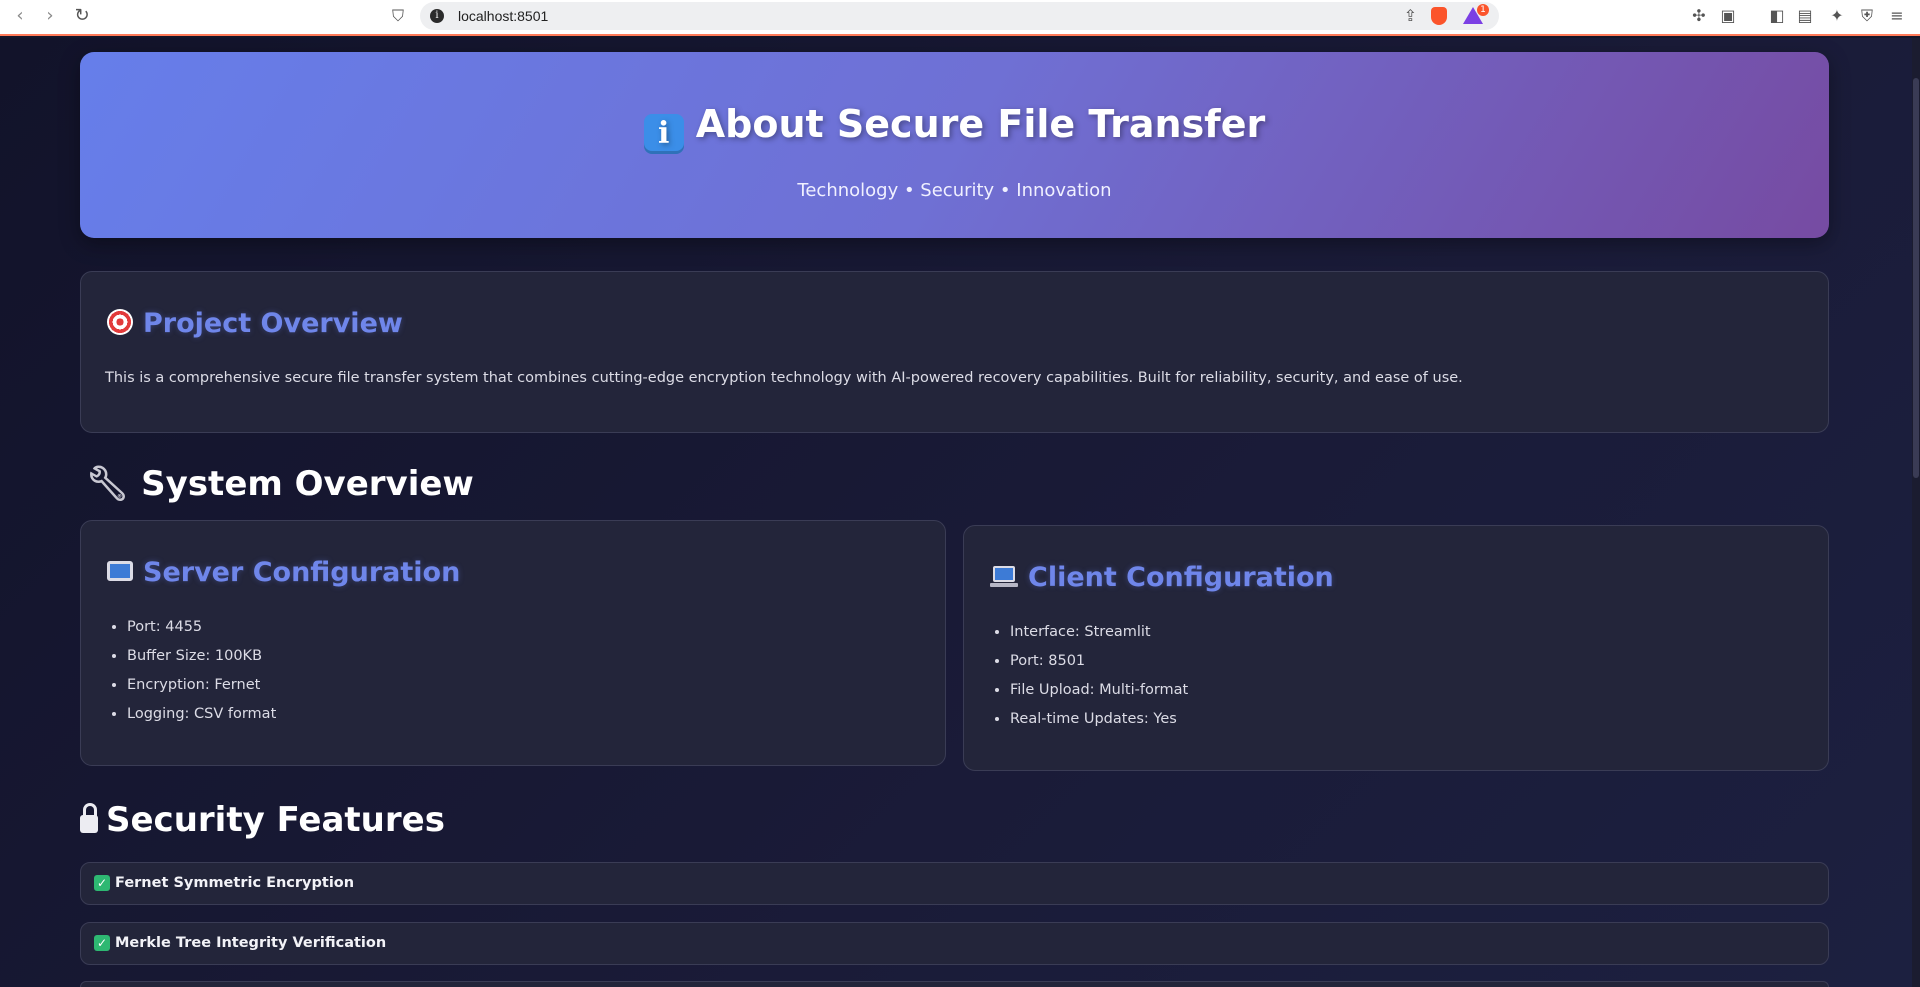  I want to click on server-config-heading: Server Configuration, so click(283, 572).